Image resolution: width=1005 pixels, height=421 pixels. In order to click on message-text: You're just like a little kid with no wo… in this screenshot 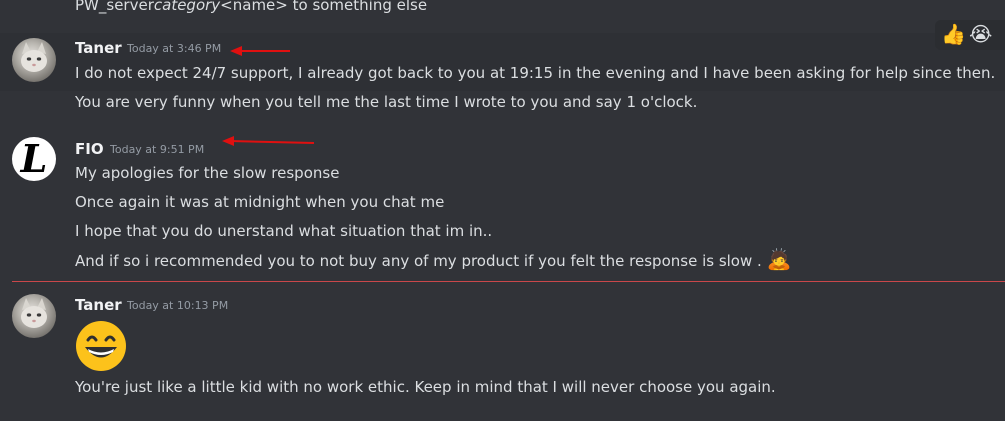, I will do `click(425, 387)`.